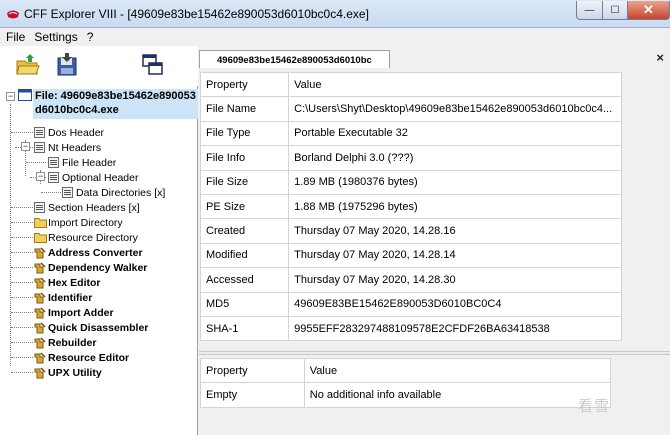 This screenshot has height=435, width=670. Describe the element at coordinates (455, 133) in the screenshot. I see `value-cell: Portable Executable 32` at that location.